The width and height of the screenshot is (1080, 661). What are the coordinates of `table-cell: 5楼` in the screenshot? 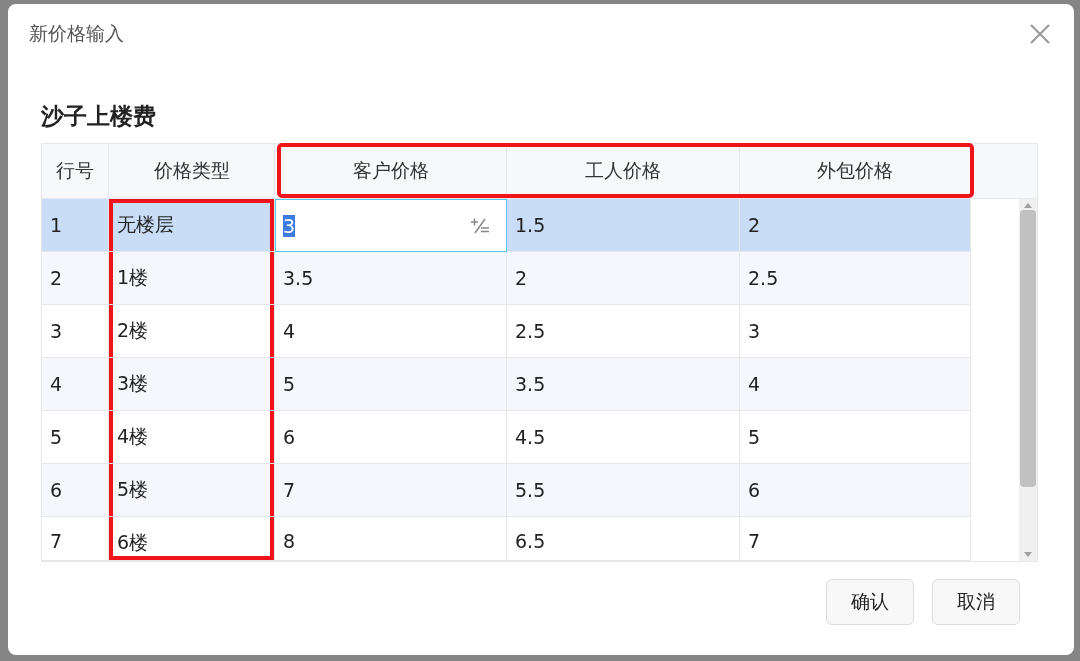 It's located at (192, 490).